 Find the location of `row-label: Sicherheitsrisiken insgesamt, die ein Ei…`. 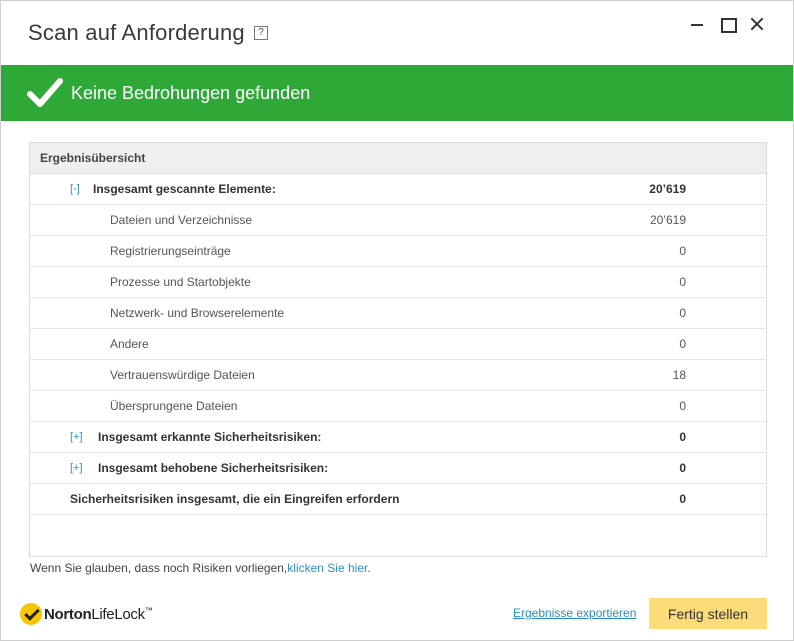

row-label: Sicherheitsrisiken insgesamt, die ein Ei… is located at coordinates (235, 499).